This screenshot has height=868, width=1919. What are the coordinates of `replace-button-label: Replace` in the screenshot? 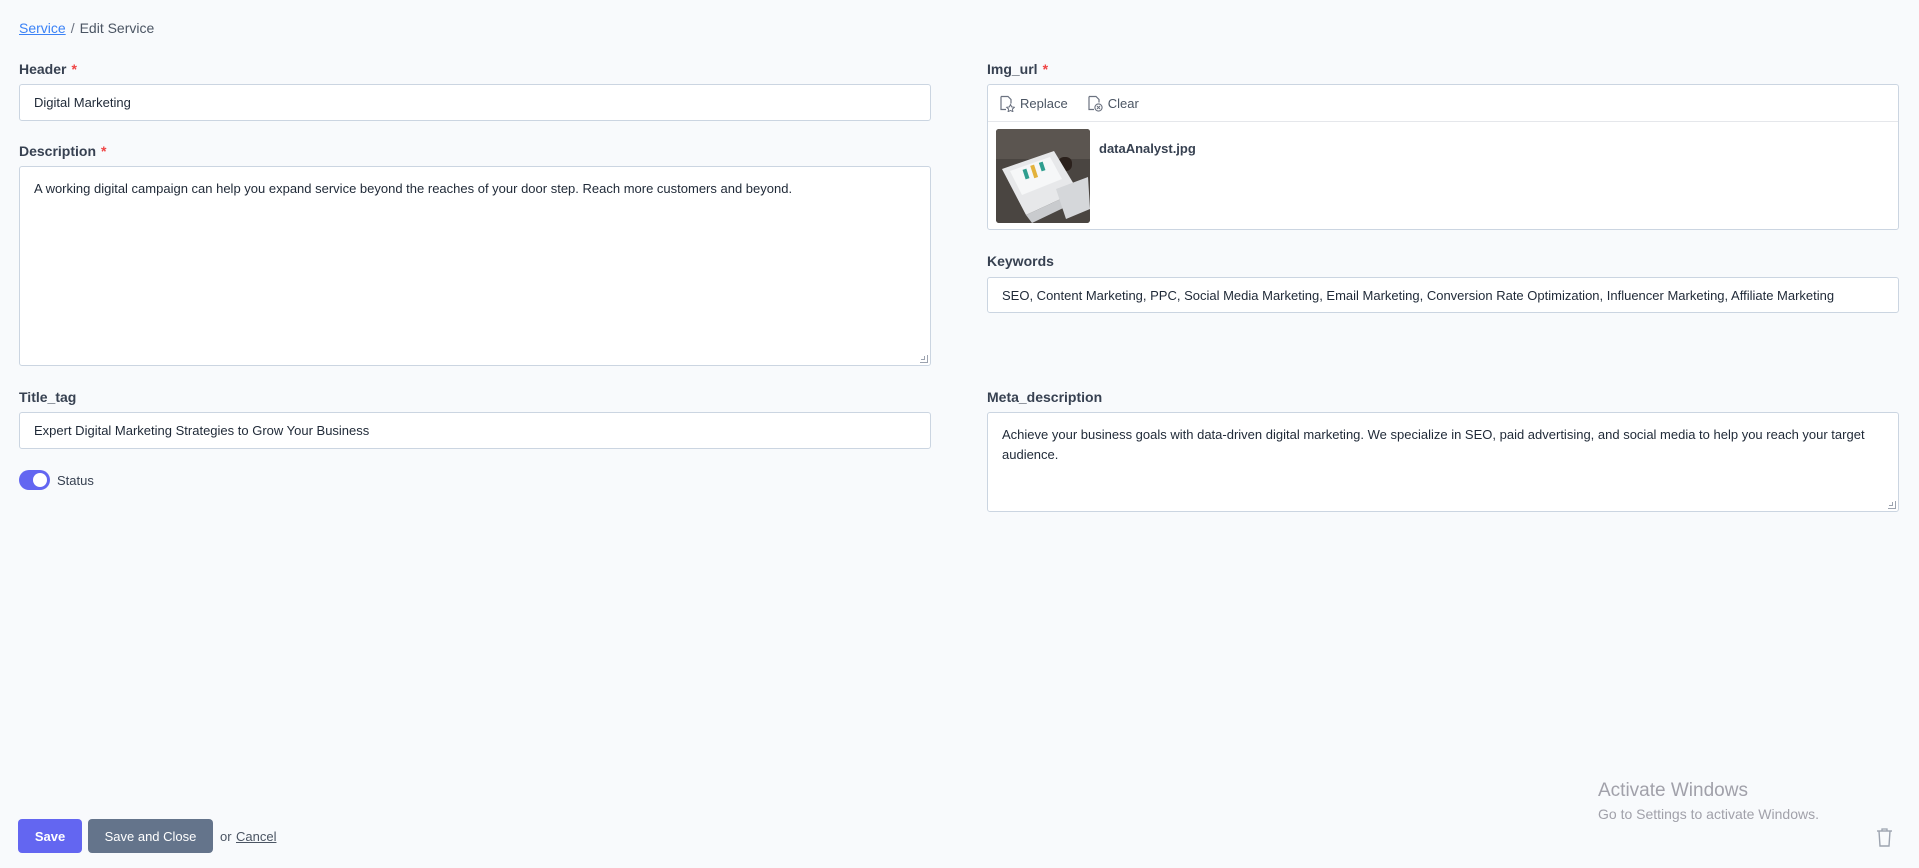 It's located at (1044, 103).